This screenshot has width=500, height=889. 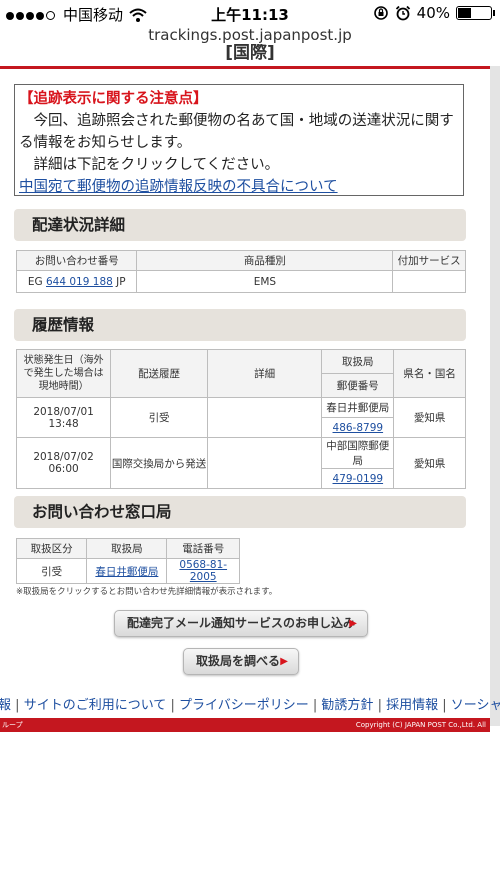 I want to click on history-event: 国際交換局から発送, so click(x=159, y=463).